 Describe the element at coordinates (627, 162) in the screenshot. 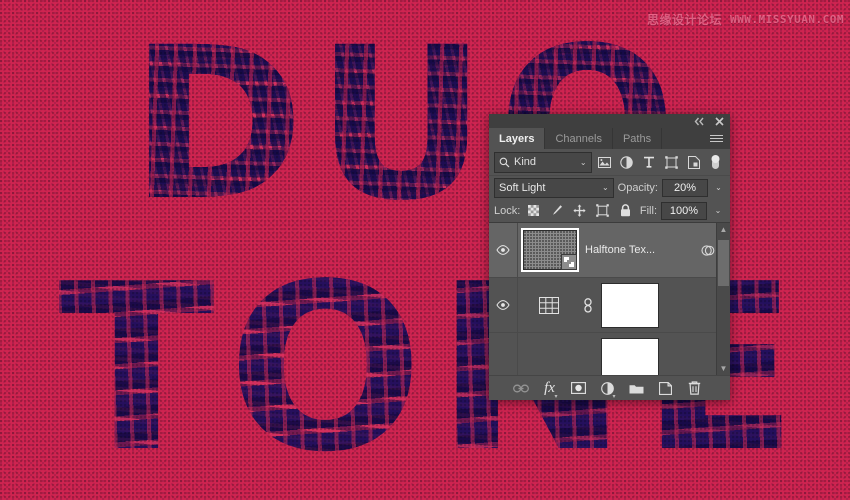

I see `filter-adjustment-layers-icon` at that location.